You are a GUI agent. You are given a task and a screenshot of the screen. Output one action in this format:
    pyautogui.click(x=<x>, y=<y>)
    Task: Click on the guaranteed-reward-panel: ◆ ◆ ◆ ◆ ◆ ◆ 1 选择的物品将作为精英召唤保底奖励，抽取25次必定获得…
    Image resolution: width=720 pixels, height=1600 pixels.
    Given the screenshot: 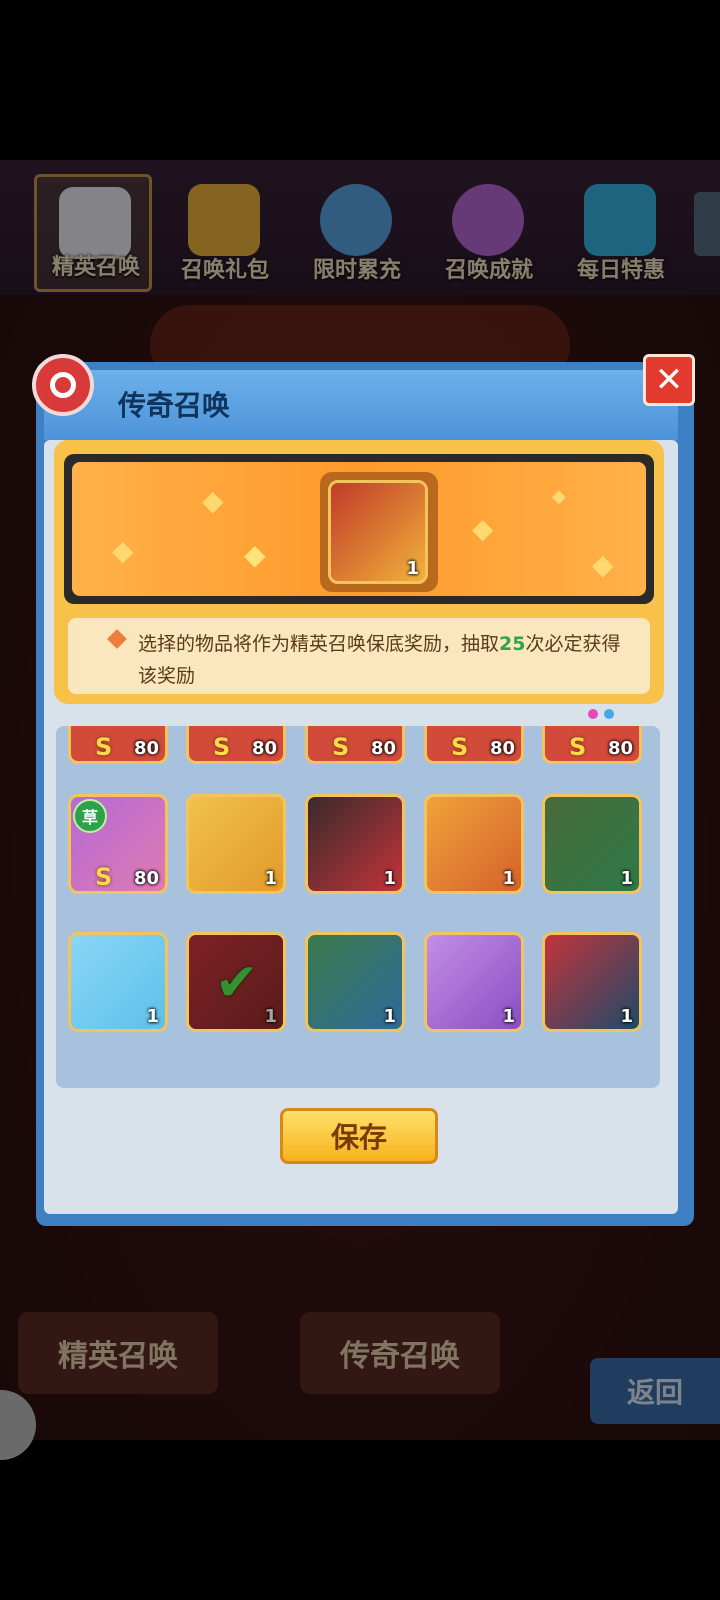 What is the action you would take?
    pyautogui.click(x=359, y=572)
    